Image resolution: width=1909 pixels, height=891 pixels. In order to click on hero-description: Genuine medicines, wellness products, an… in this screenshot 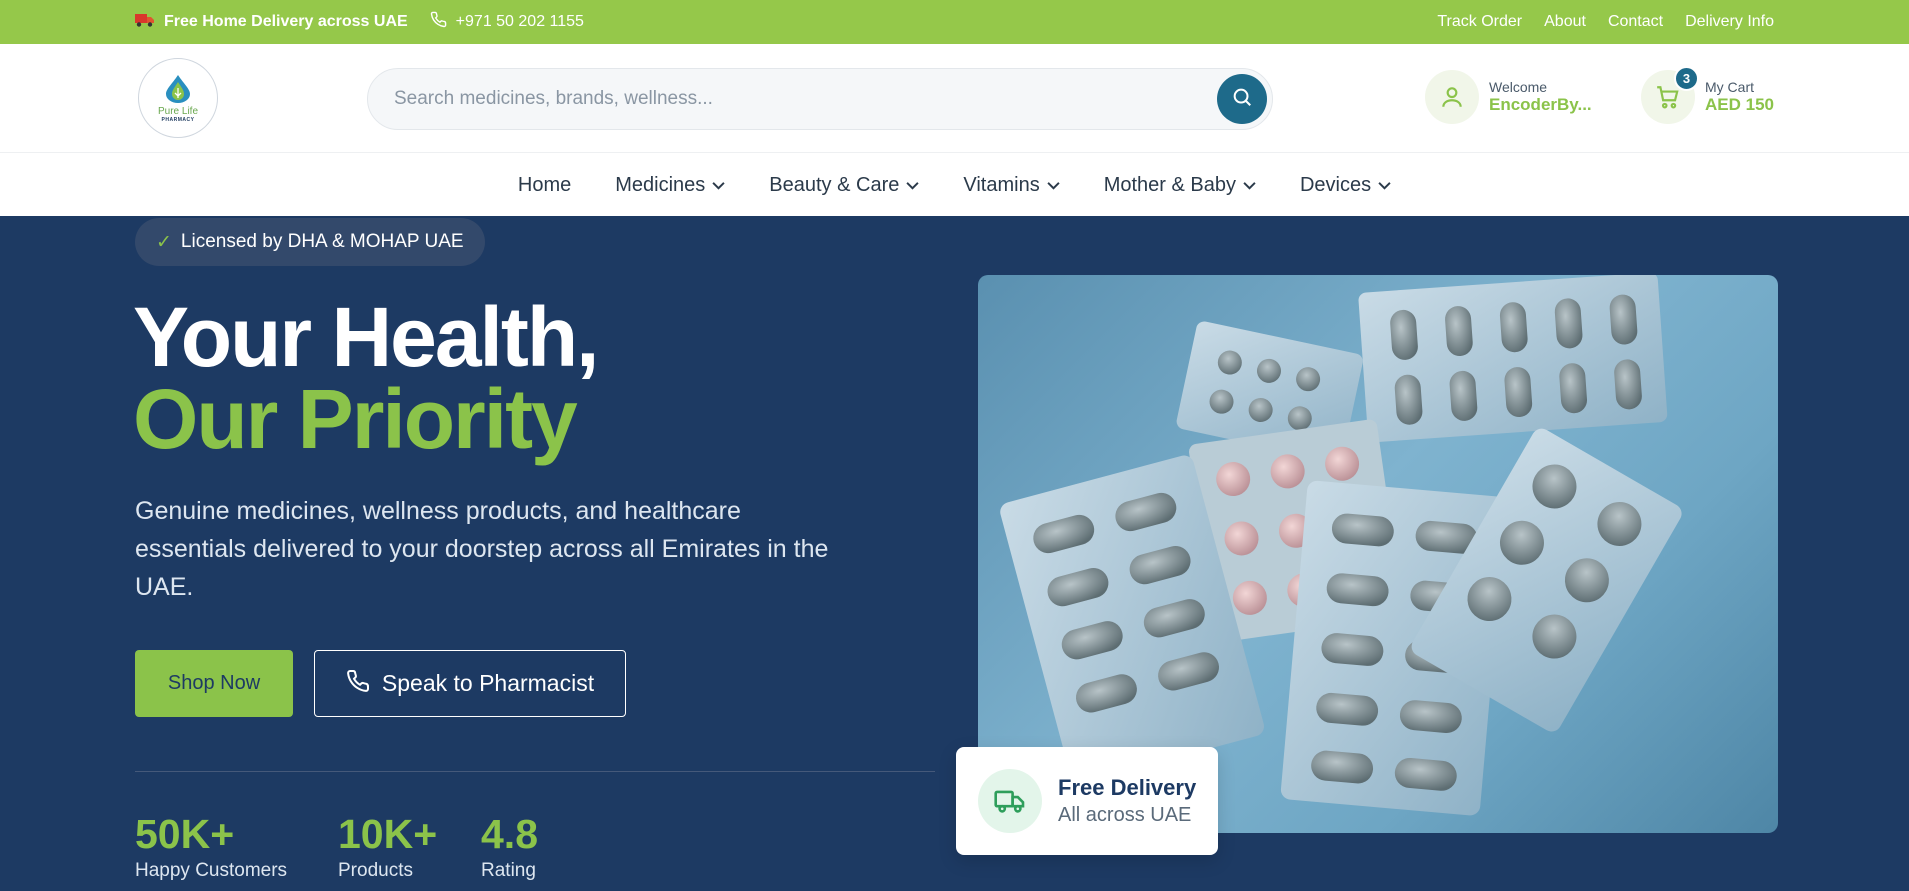, I will do `click(482, 549)`.